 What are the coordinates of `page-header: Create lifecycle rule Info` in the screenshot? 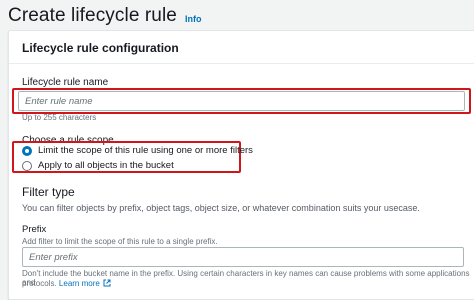 It's located at (104, 16).